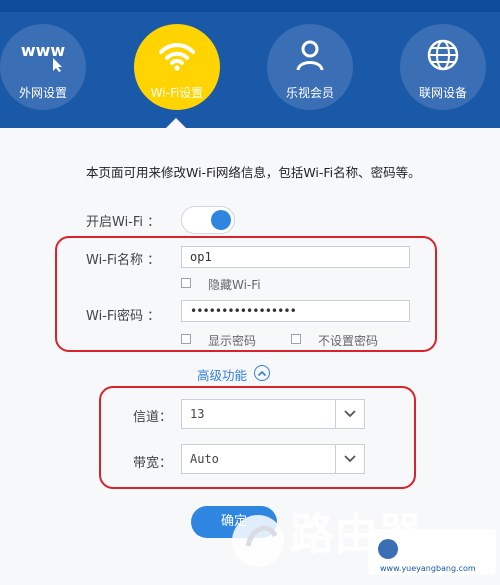 The image size is (500, 585). I want to click on watermark-site: www.yueyangbang.com, so click(428, 568).